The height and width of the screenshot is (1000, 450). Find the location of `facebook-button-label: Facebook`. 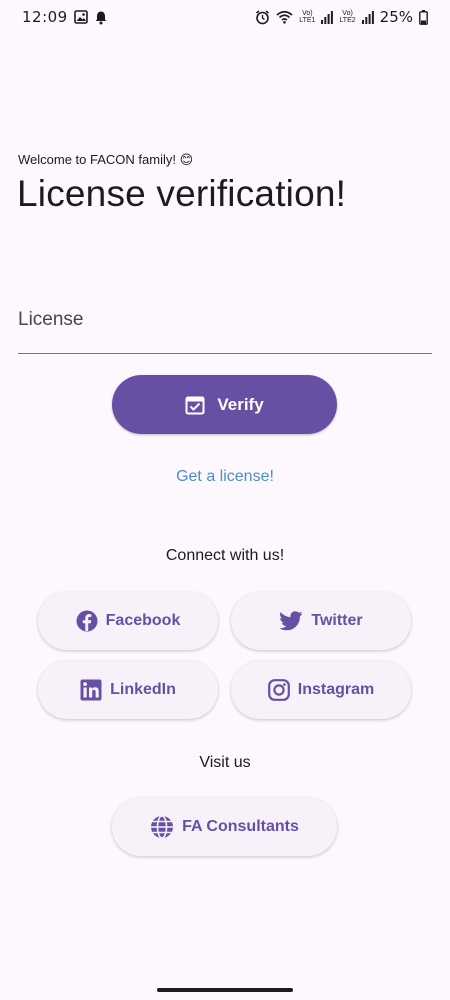

facebook-button-label: Facebook is located at coordinates (143, 620).